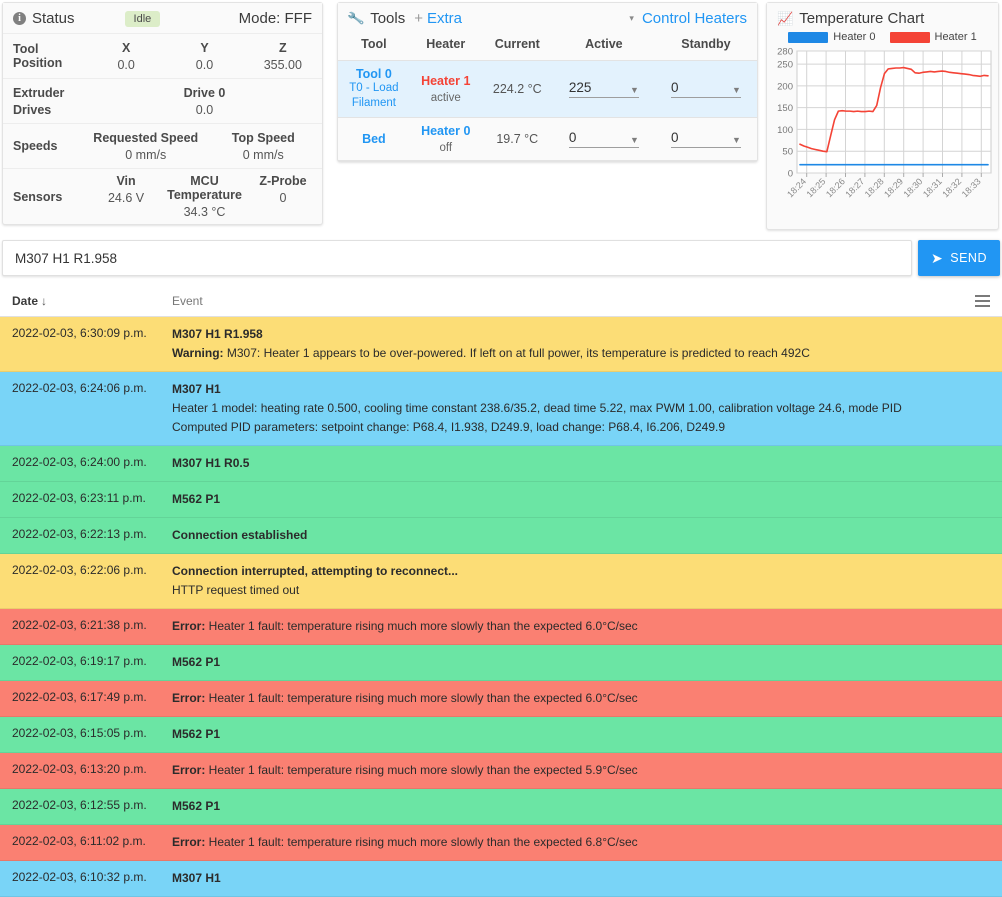  What do you see at coordinates (446, 81) in the screenshot?
I see `heater-name: Heater 1` at bounding box center [446, 81].